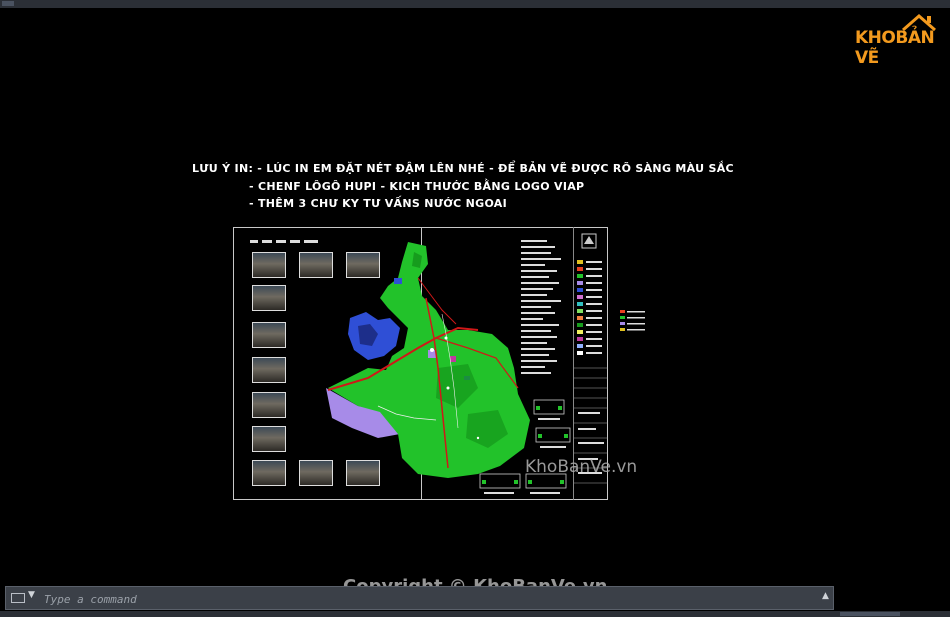 This screenshot has width=950, height=617. Describe the element at coordinates (475, 4) in the screenshot. I see `title-strip` at that location.